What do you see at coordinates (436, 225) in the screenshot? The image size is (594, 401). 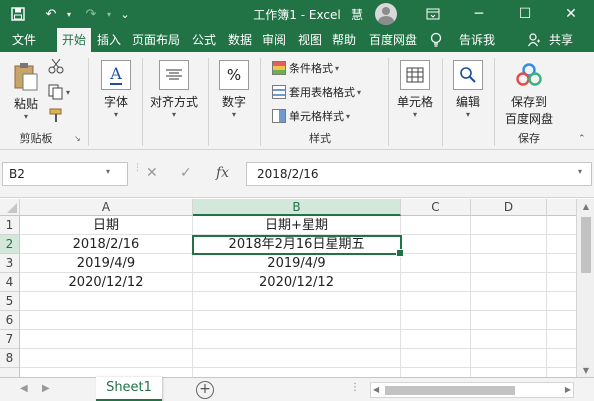 I see `cell-c1` at bounding box center [436, 225].